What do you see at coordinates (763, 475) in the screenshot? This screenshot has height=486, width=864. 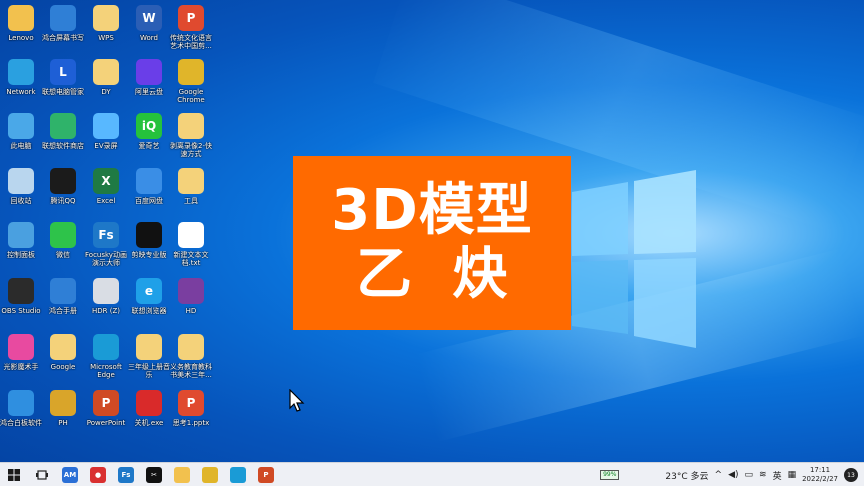 I see `wifi-icon: ≋` at bounding box center [763, 475].